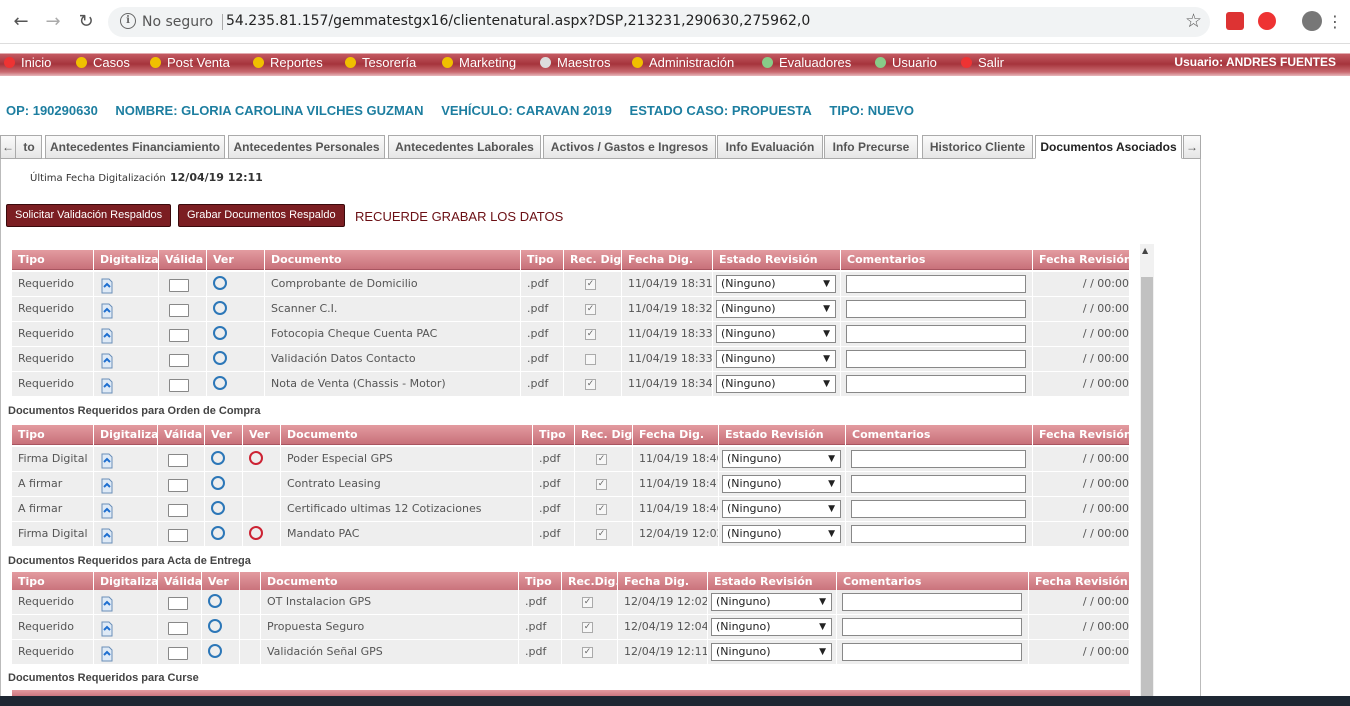 This screenshot has height=706, width=1350. I want to click on menu-item-4: Tesorería, so click(380, 62).